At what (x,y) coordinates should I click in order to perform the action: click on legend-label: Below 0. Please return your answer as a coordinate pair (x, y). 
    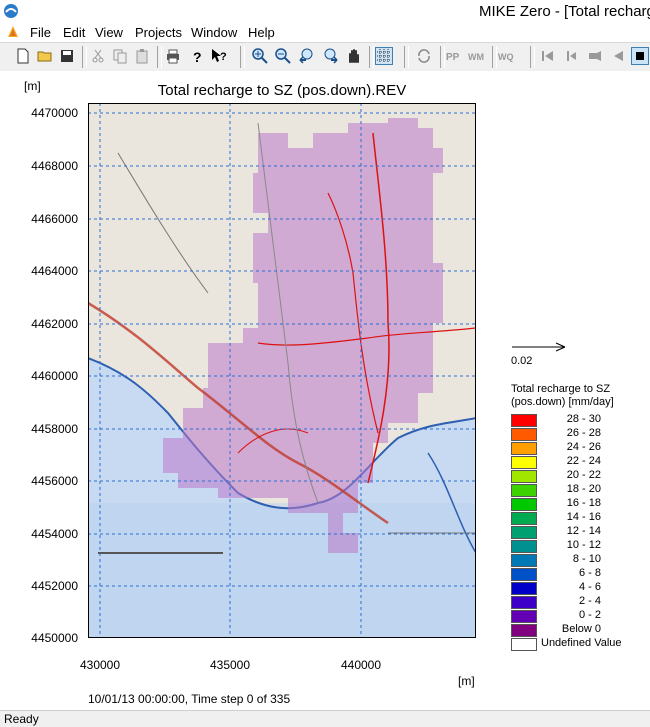
    Looking at the image, I should click on (581, 629).